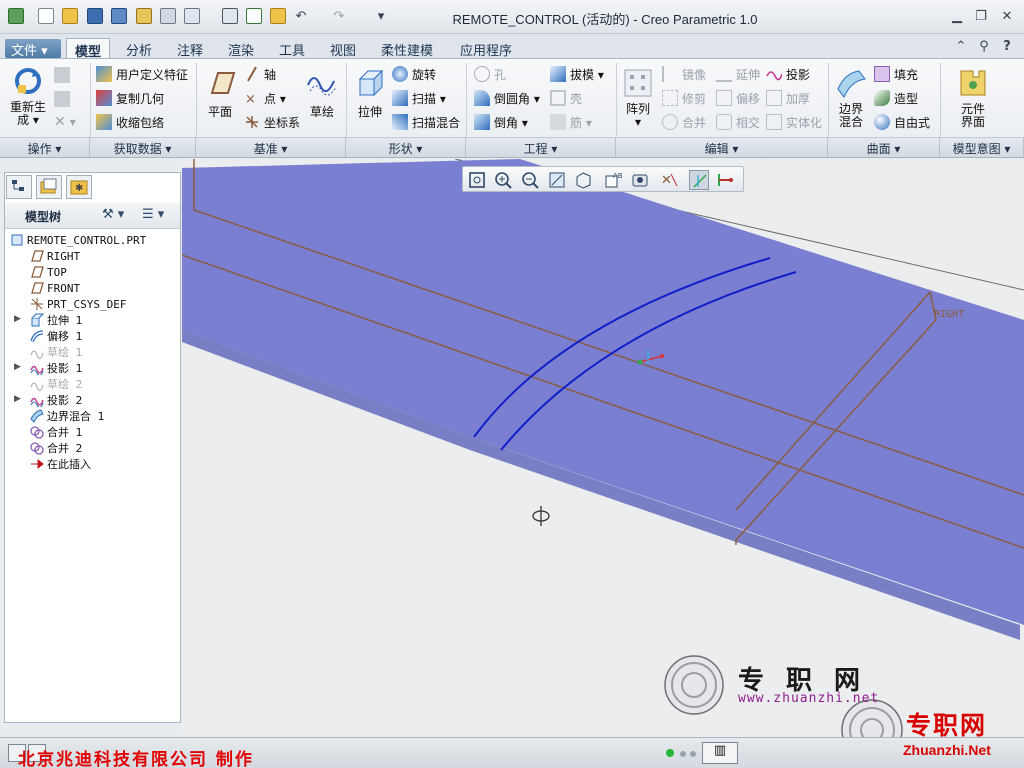  I want to click on thicken-button: 加厚, so click(788, 98).